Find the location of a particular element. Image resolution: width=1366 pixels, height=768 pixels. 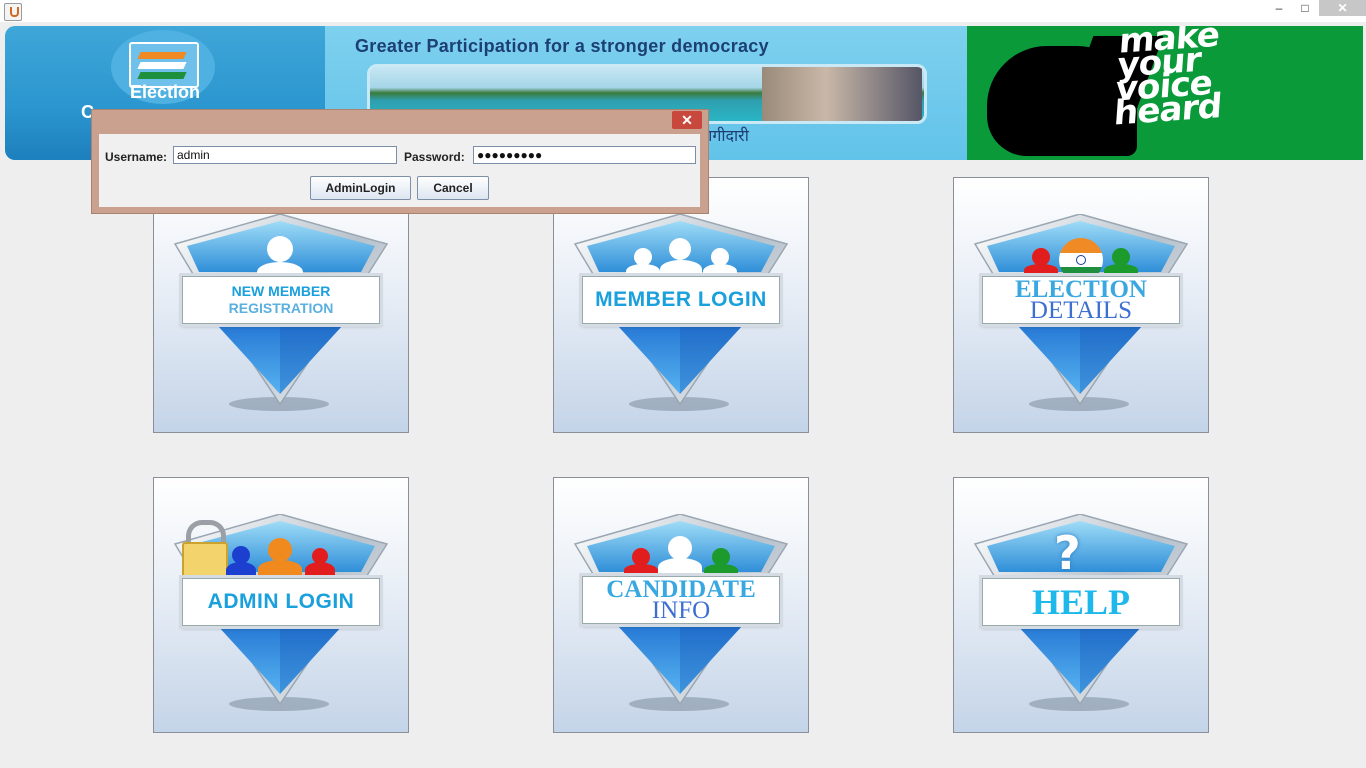

admin-login-label-box: ADMIN LOGIN is located at coordinates (281, 602).